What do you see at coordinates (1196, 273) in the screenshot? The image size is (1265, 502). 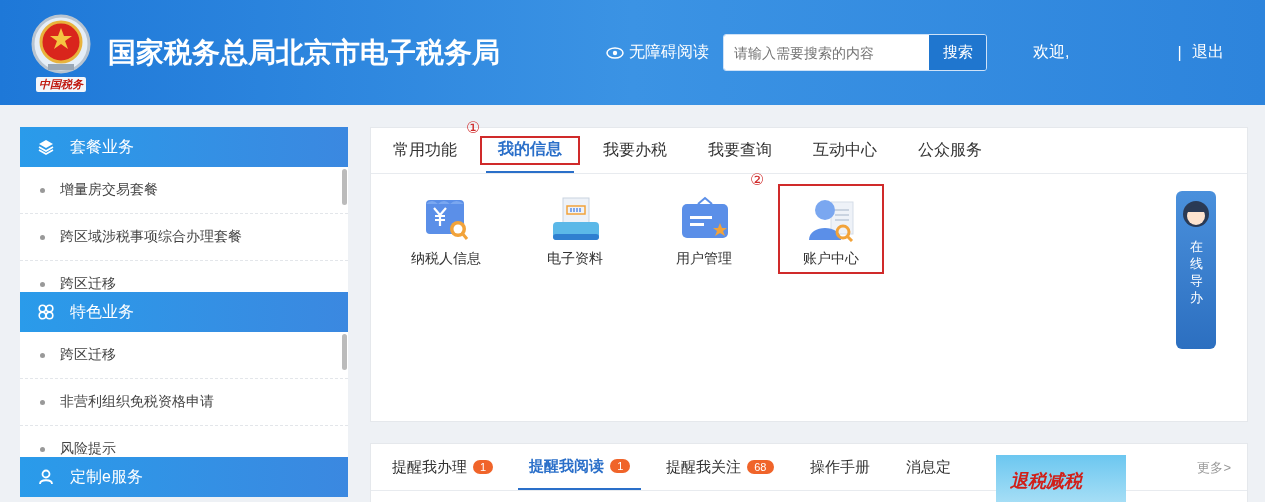 I see `guide-label: 在线导办` at bounding box center [1196, 273].